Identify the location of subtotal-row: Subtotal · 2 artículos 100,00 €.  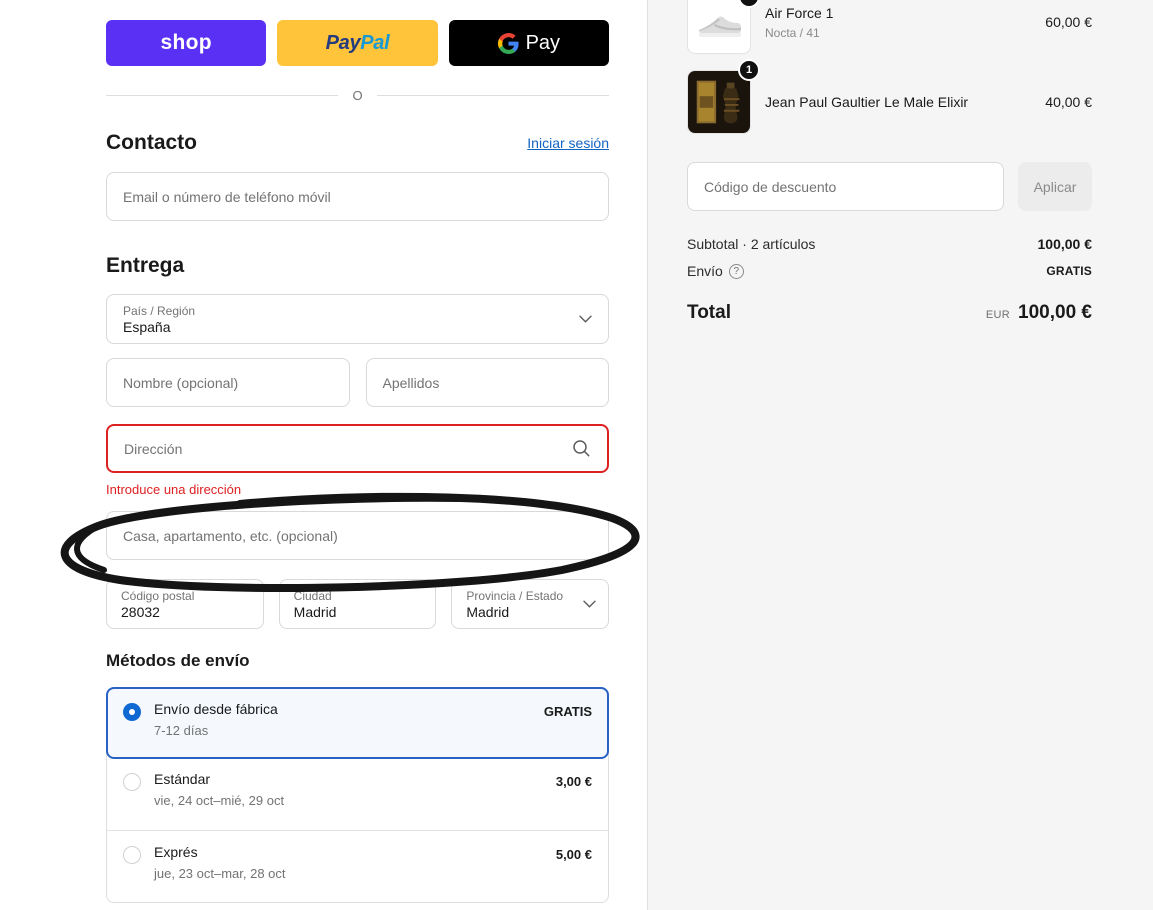
(889, 244).